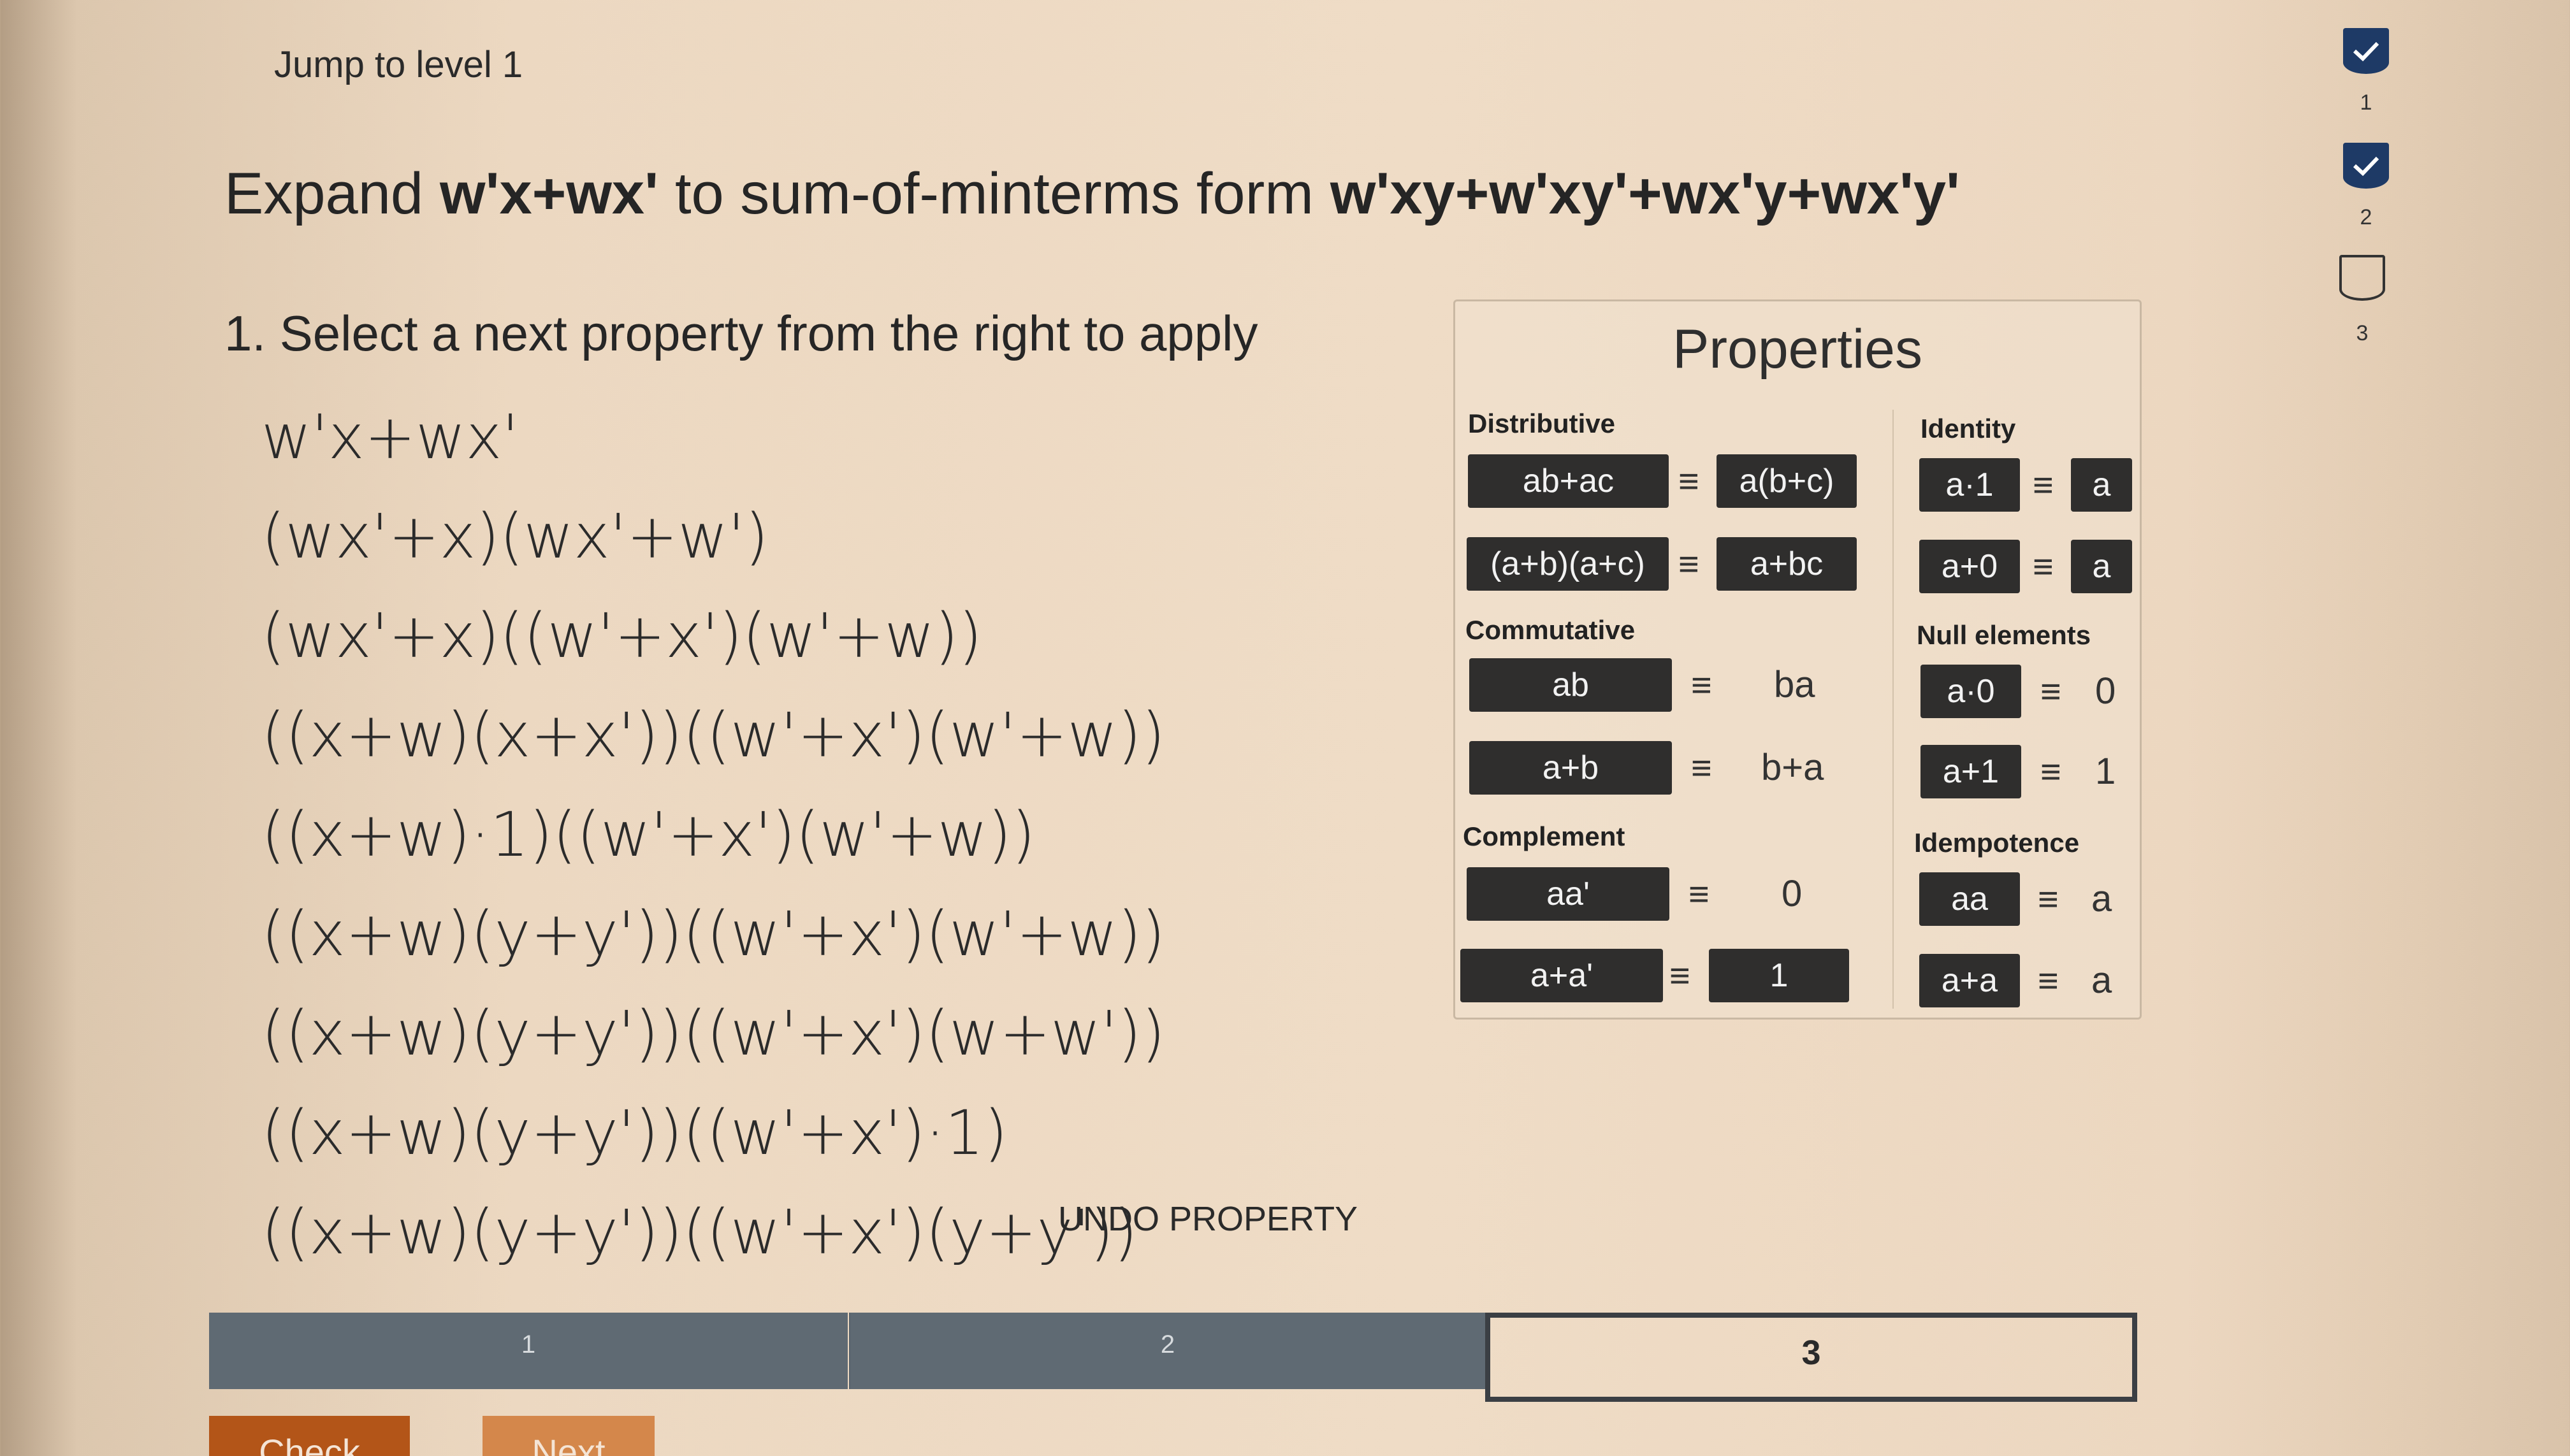  Describe the element at coordinates (713, 735) in the screenshot. I see `expression-line: ((x+w)(x+x'))((w'+x')(w'+w))` at that location.